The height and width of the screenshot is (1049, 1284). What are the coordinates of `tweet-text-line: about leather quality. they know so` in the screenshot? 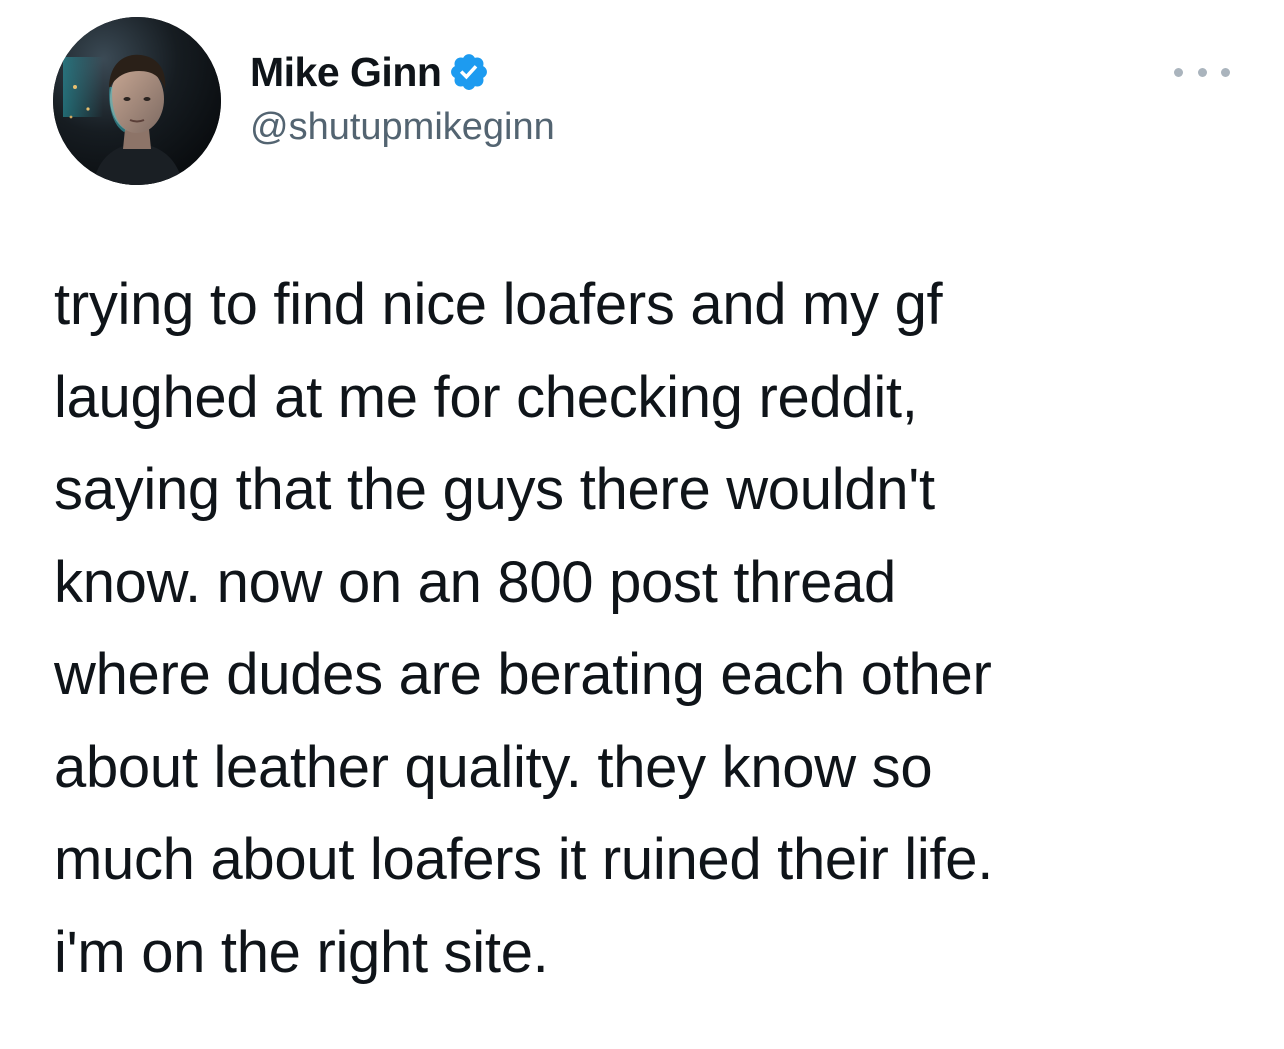 It's located at (493, 767).